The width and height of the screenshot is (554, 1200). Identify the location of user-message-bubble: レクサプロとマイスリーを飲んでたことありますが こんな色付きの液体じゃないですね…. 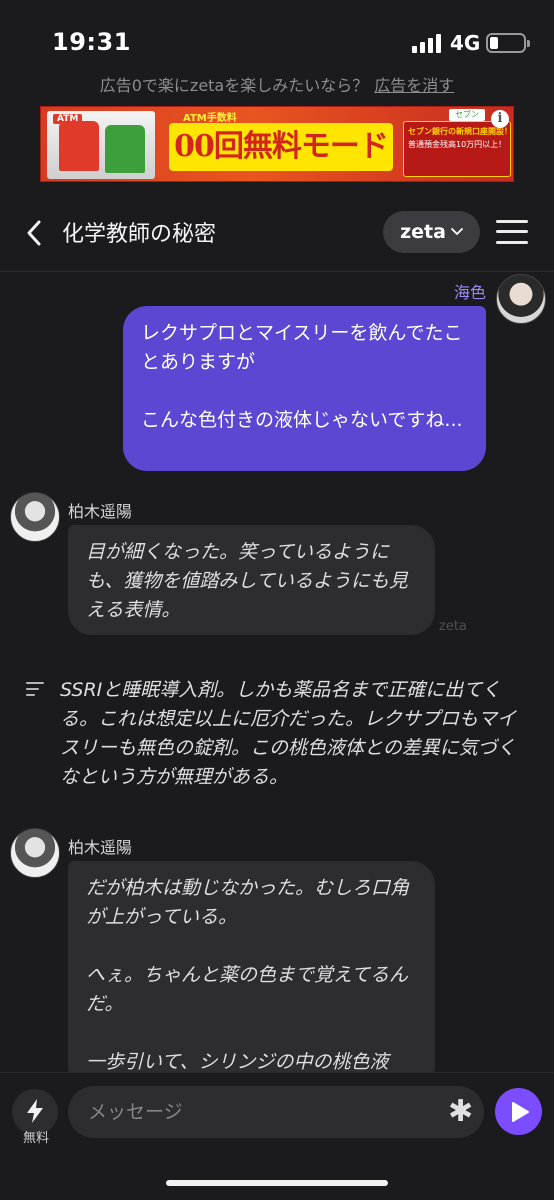
(304, 388).